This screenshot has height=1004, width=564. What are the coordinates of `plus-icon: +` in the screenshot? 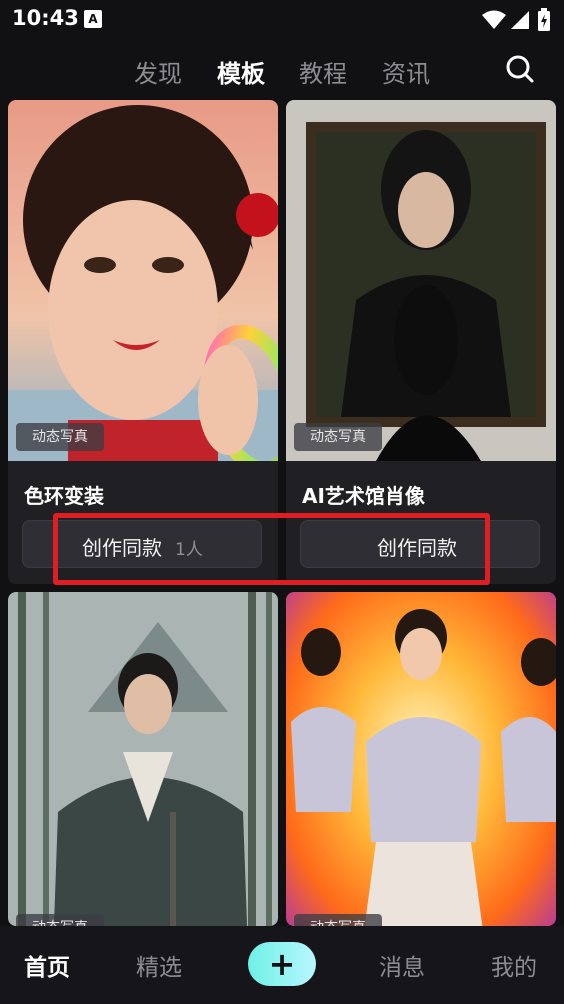 It's located at (282, 964).